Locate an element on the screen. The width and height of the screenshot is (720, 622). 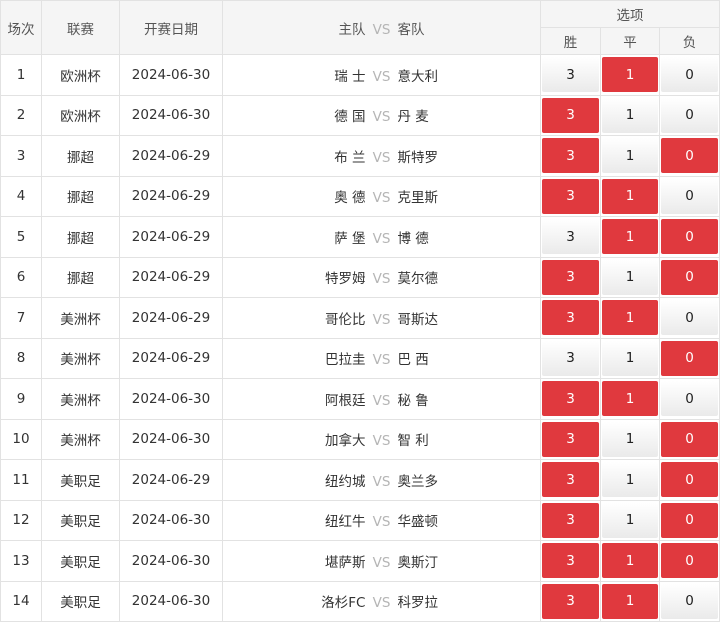
match-no: 4 is located at coordinates (21, 196).